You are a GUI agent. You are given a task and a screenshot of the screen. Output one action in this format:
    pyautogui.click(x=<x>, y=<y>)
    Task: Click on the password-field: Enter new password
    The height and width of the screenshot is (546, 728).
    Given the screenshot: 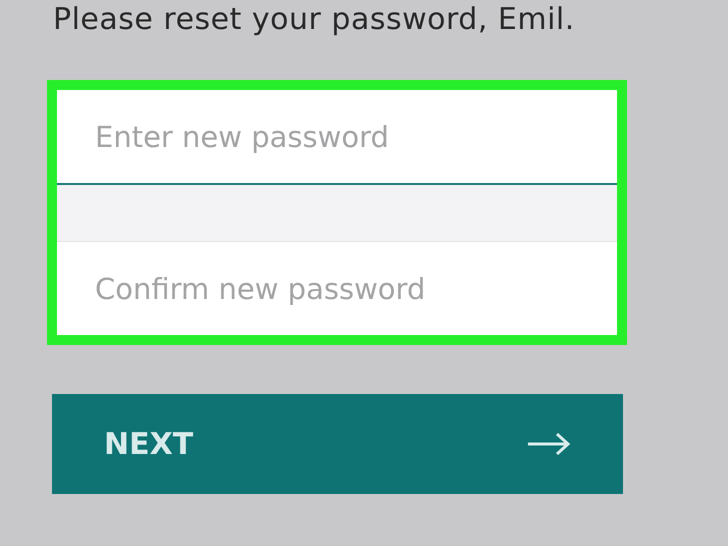 What is the action you would take?
    pyautogui.click(x=337, y=137)
    